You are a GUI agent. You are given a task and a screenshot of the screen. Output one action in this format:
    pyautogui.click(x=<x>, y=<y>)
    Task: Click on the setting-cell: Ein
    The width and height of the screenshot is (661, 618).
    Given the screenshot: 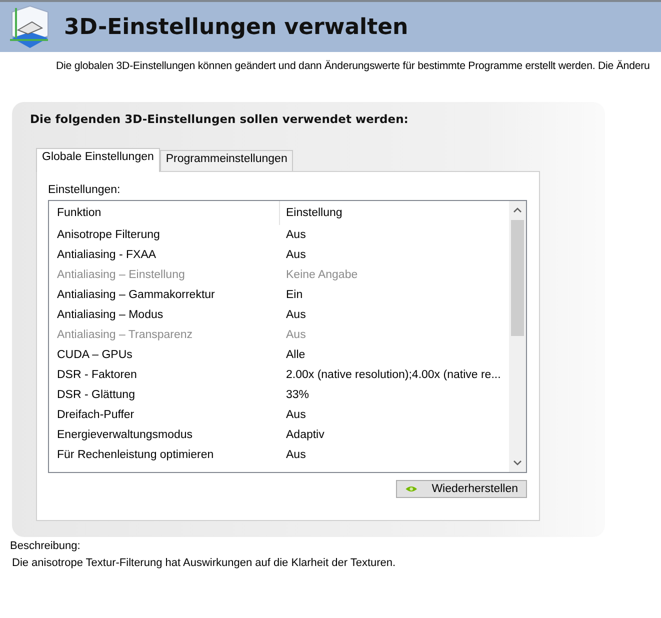 What is the action you would take?
    pyautogui.click(x=394, y=295)
    